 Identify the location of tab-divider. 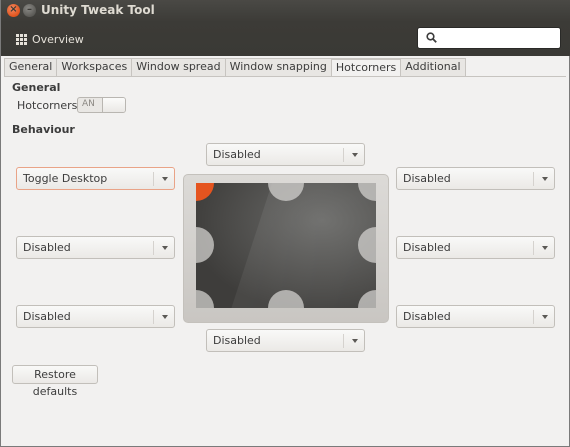
(285, 76).